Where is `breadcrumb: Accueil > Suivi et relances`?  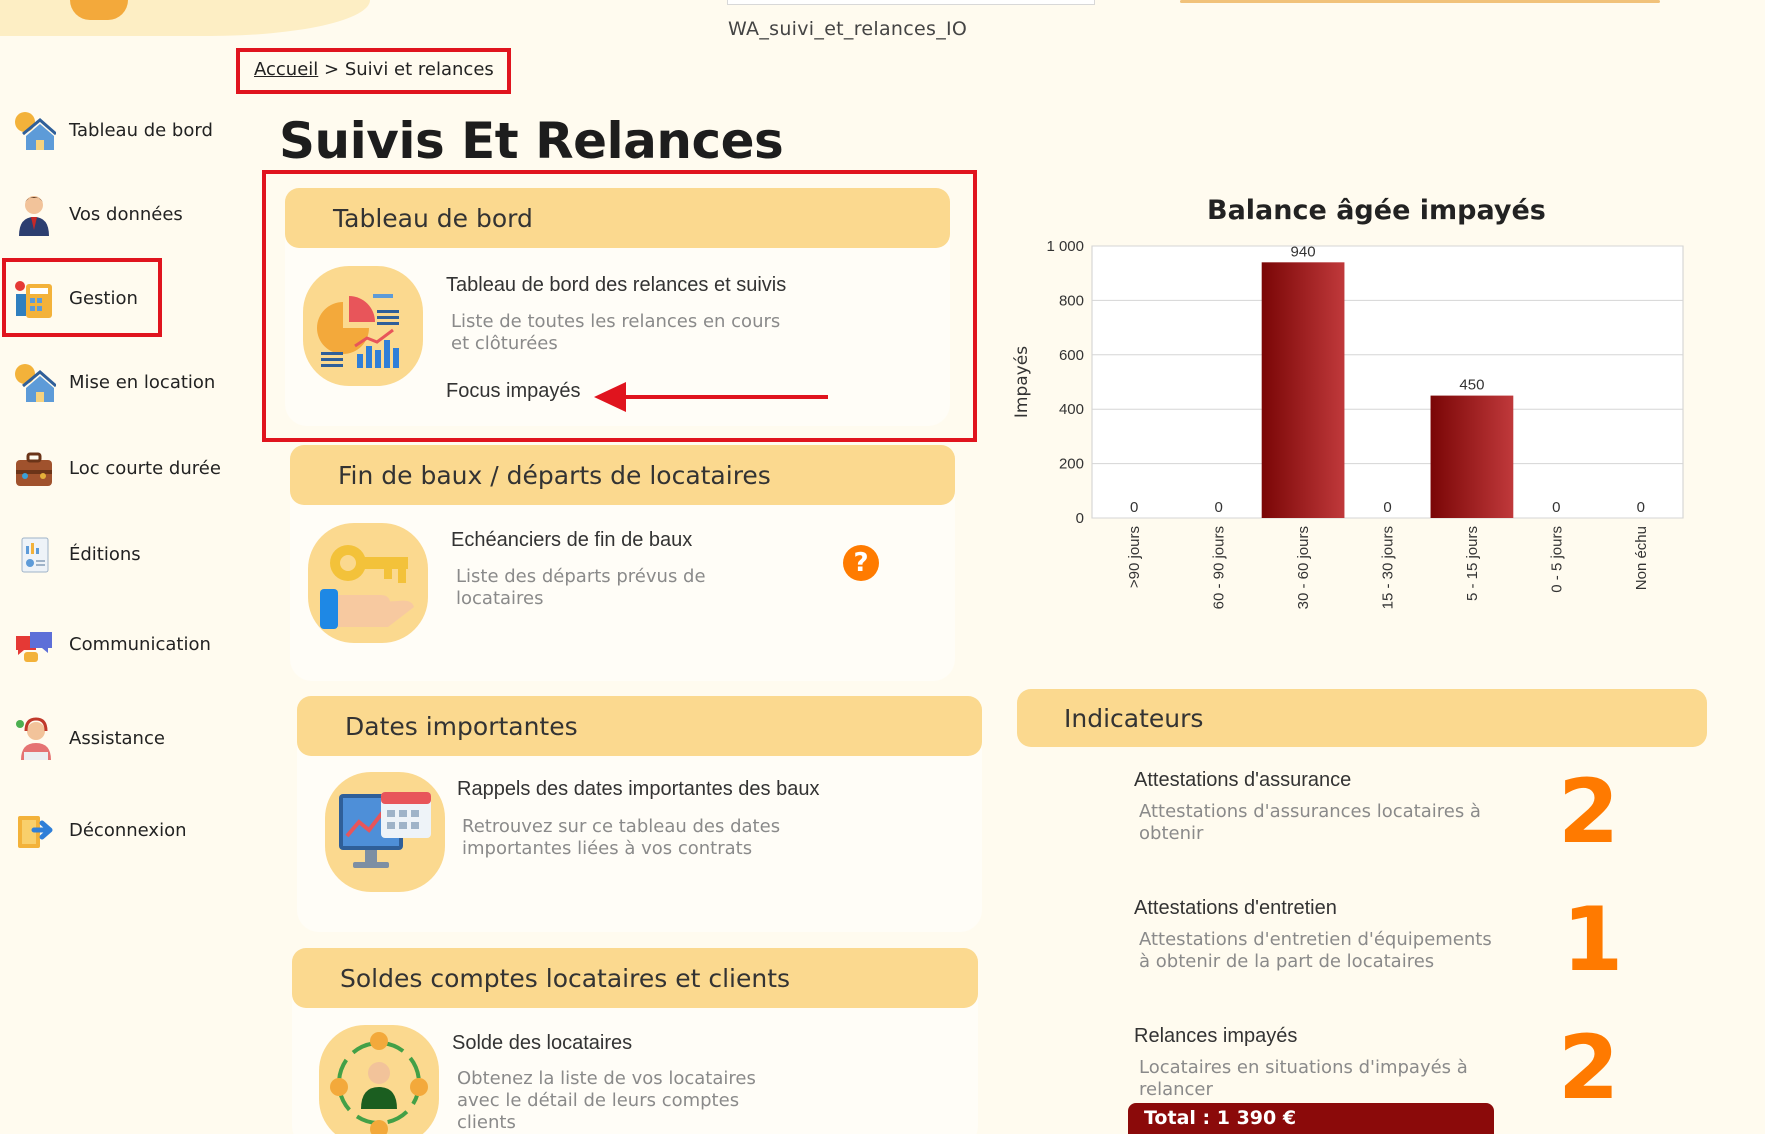
breadcrumb: Accueil > Suivi et relances is located at coordinates (374, 69).